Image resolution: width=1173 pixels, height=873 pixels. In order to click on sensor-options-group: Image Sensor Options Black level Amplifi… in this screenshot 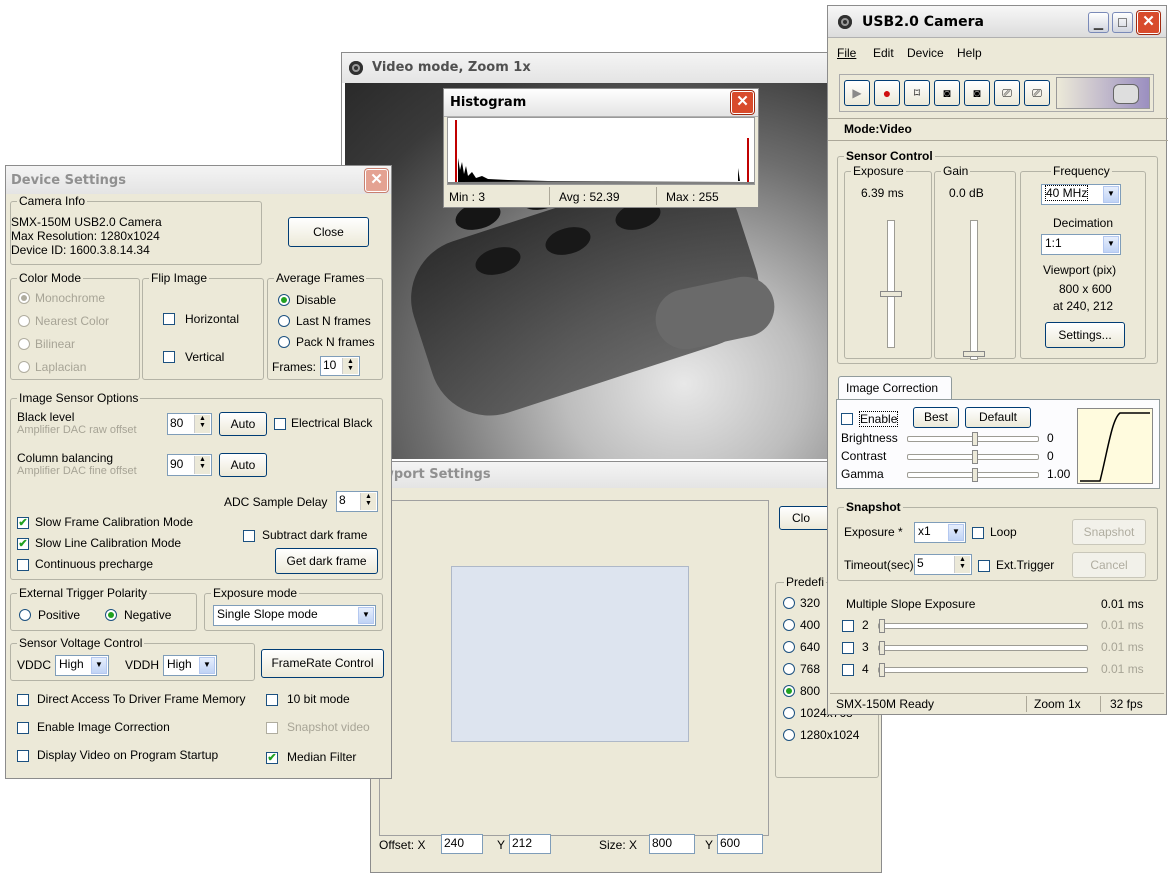, I will do `click(196, 485)`.